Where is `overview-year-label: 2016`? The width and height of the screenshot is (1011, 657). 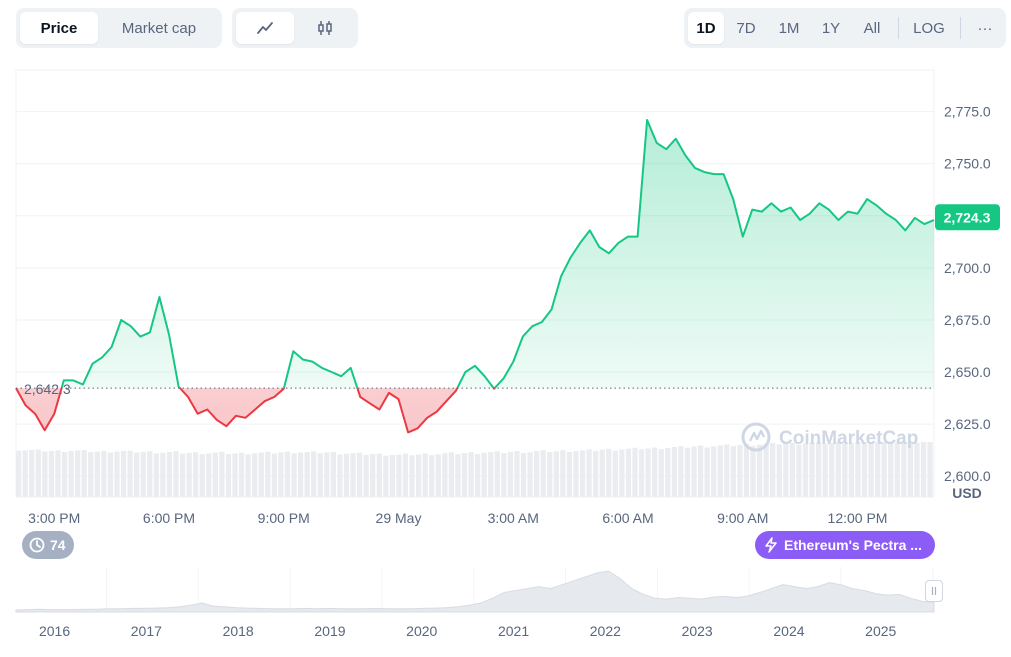
overview-year-label: 2016 is located at coordinates (54, 631).